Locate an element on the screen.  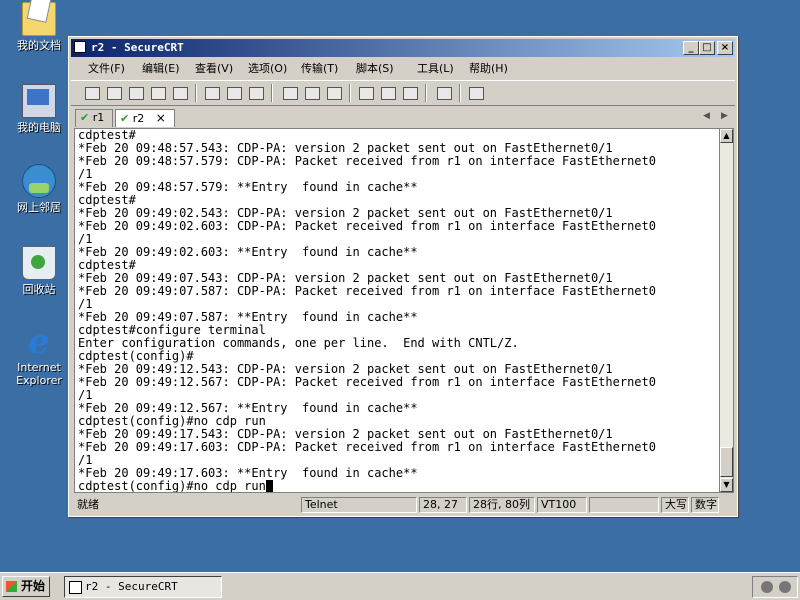
maximize-button: □ is located at coordinates (707, 48).